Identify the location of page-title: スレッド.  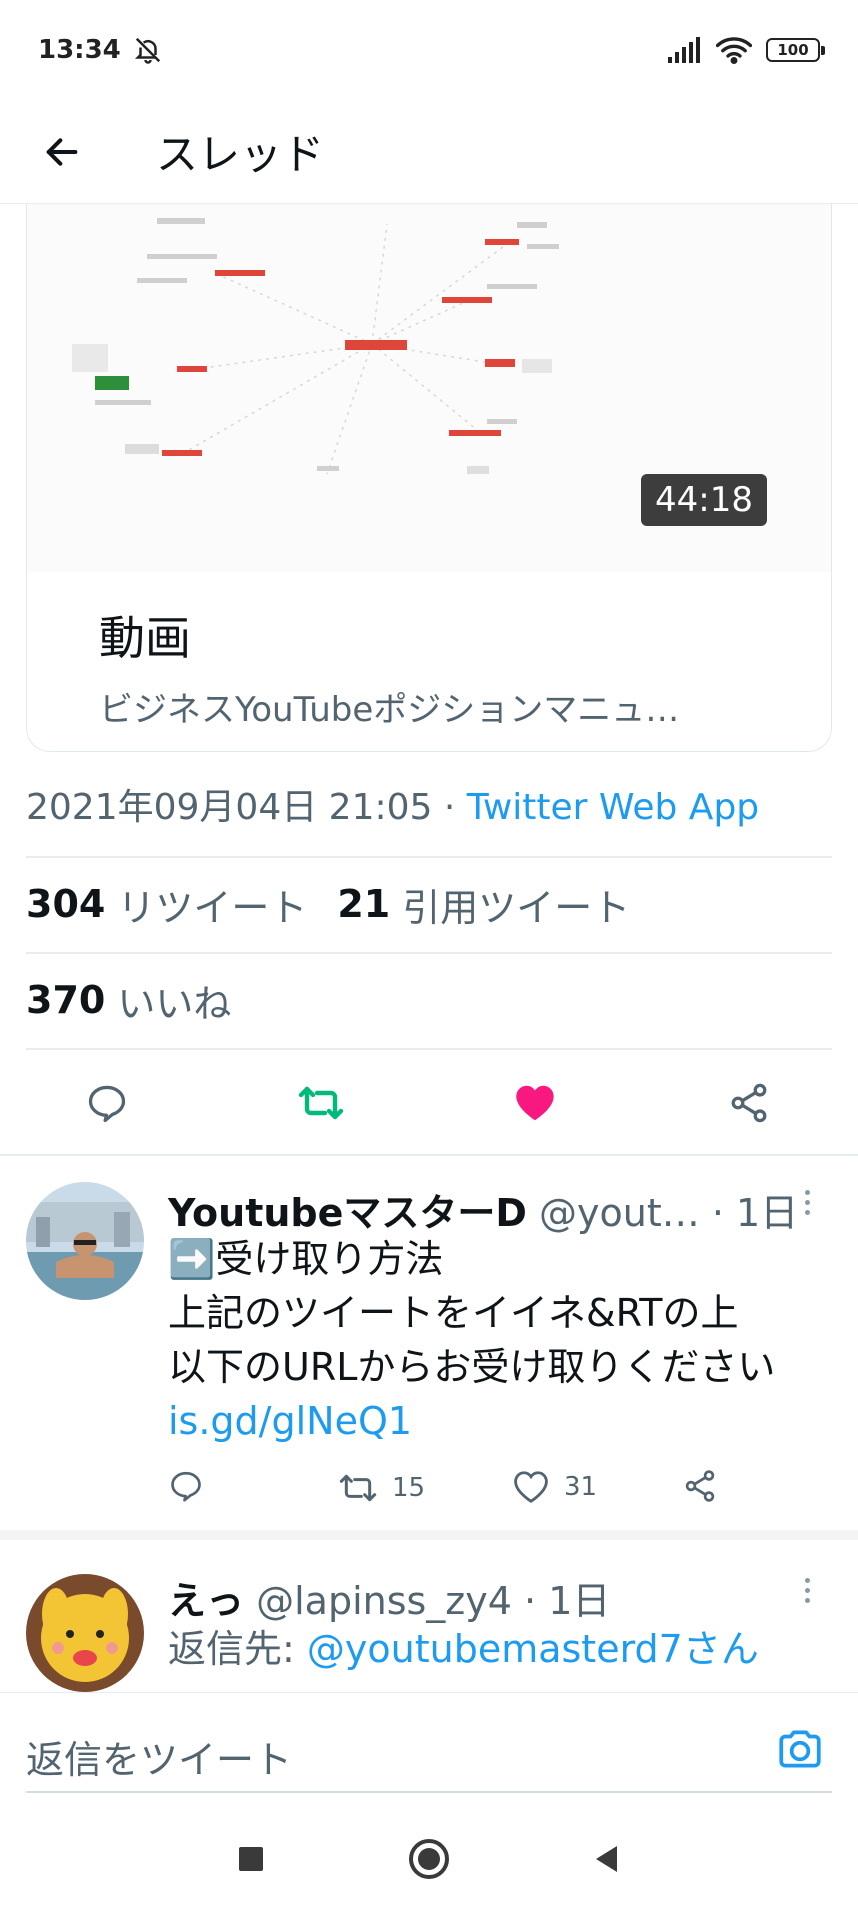
(240, 154).